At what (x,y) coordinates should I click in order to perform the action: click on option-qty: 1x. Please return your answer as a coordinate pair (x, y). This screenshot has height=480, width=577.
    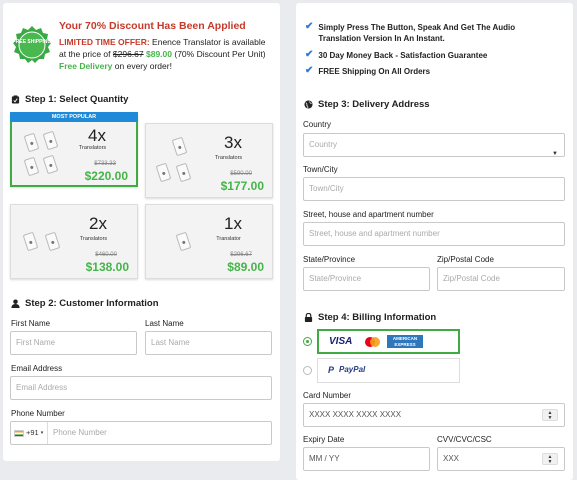
    Looking at the image, I should click on (233, 223).